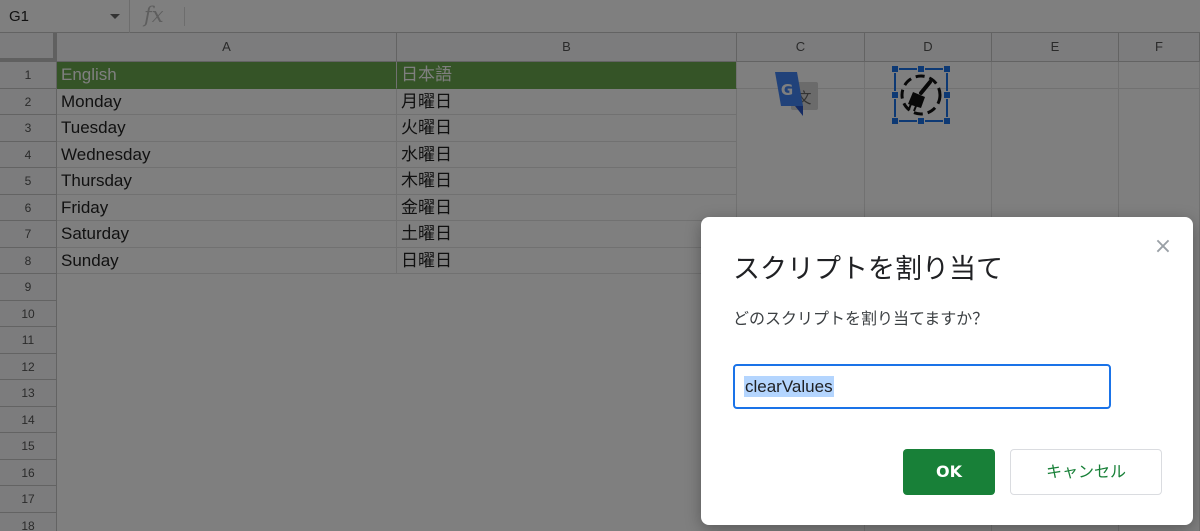 The image size is (1200, 531). What do you see at coordinates (1086, 472) in the screenshot?
I see `cancel-button: キャンセル` at bounding box center [1086, 472].